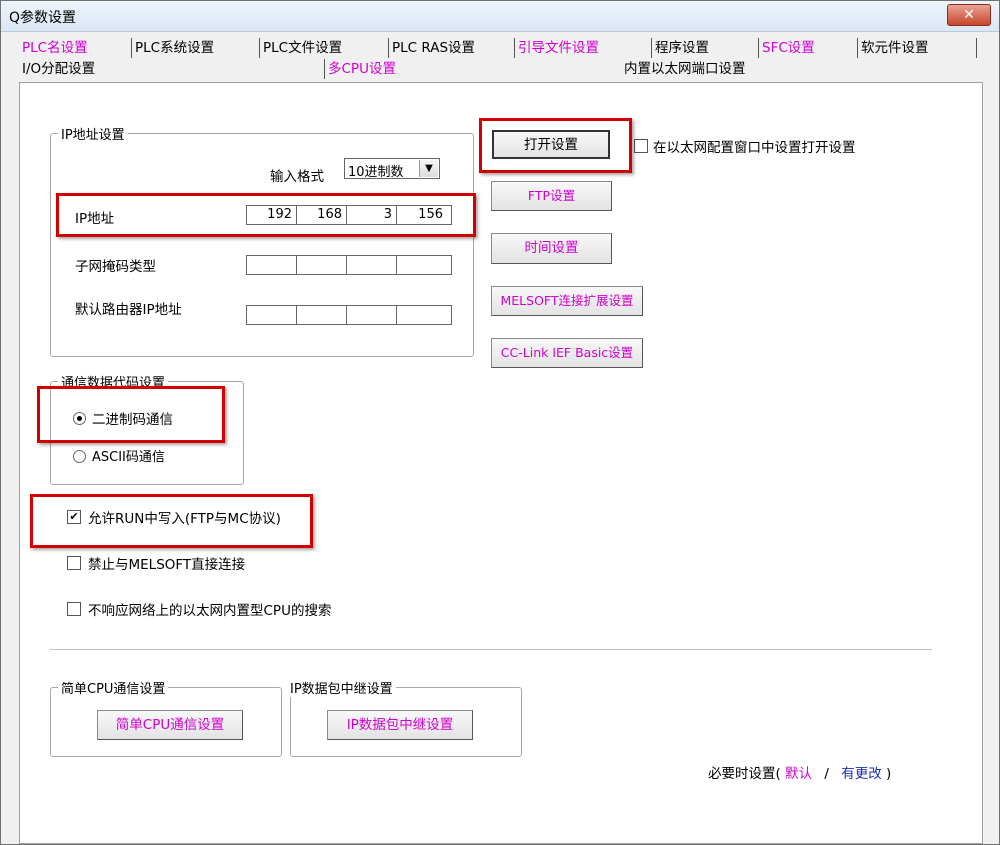 The image size is (1000, 845). What do you see at coordinates (551, 248) in the screenshot?
I see `time-settings-button: 时间设置` at bounding box center [551, 248].